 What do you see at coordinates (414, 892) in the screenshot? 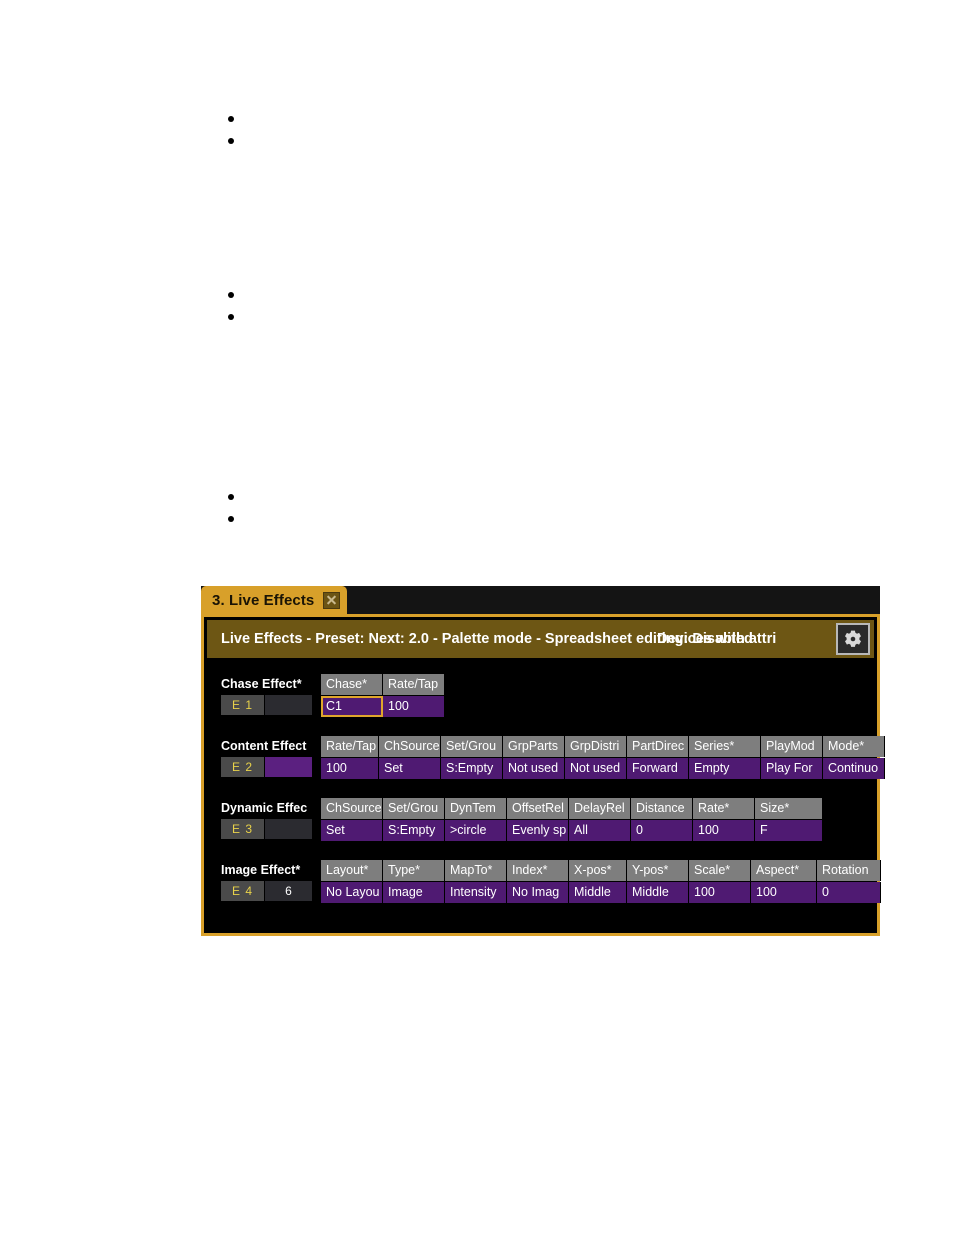
I see `grid-cell: Image` at bounding box center [414, 892].